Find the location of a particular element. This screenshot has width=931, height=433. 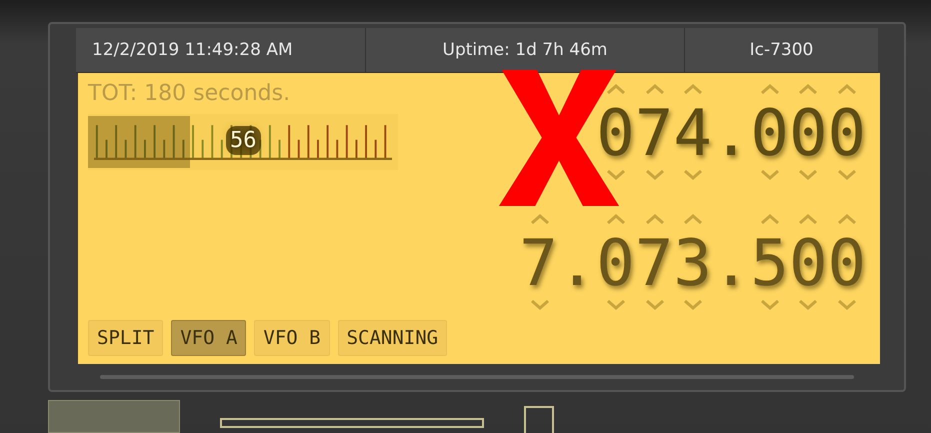

sub-frequency-readout: 7.073.500 is located at coordinates (692, 264).